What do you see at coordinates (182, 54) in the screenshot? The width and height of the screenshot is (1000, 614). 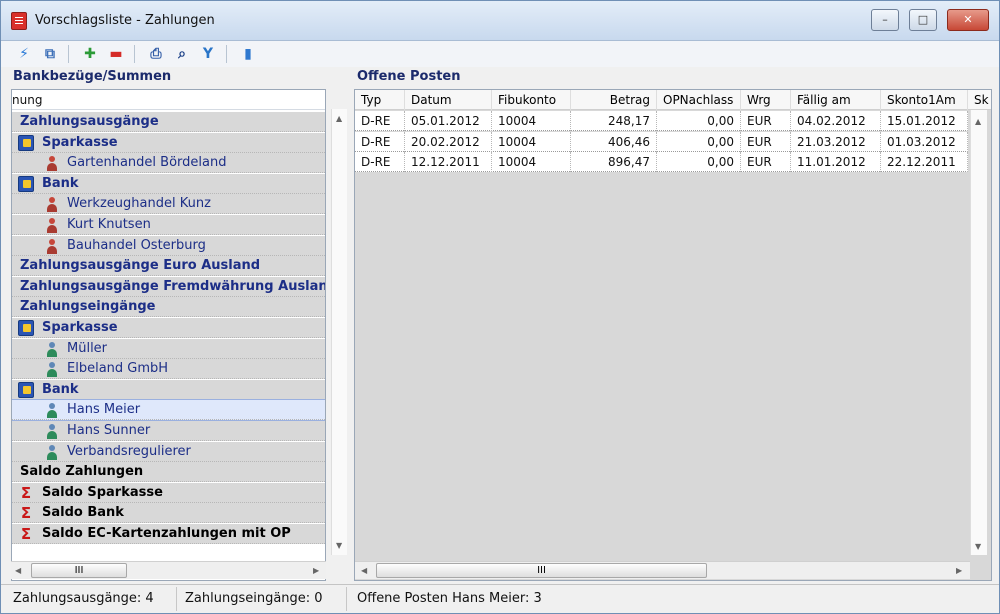 I see `search-icon: ⌕` at bounding box center [182, 54].